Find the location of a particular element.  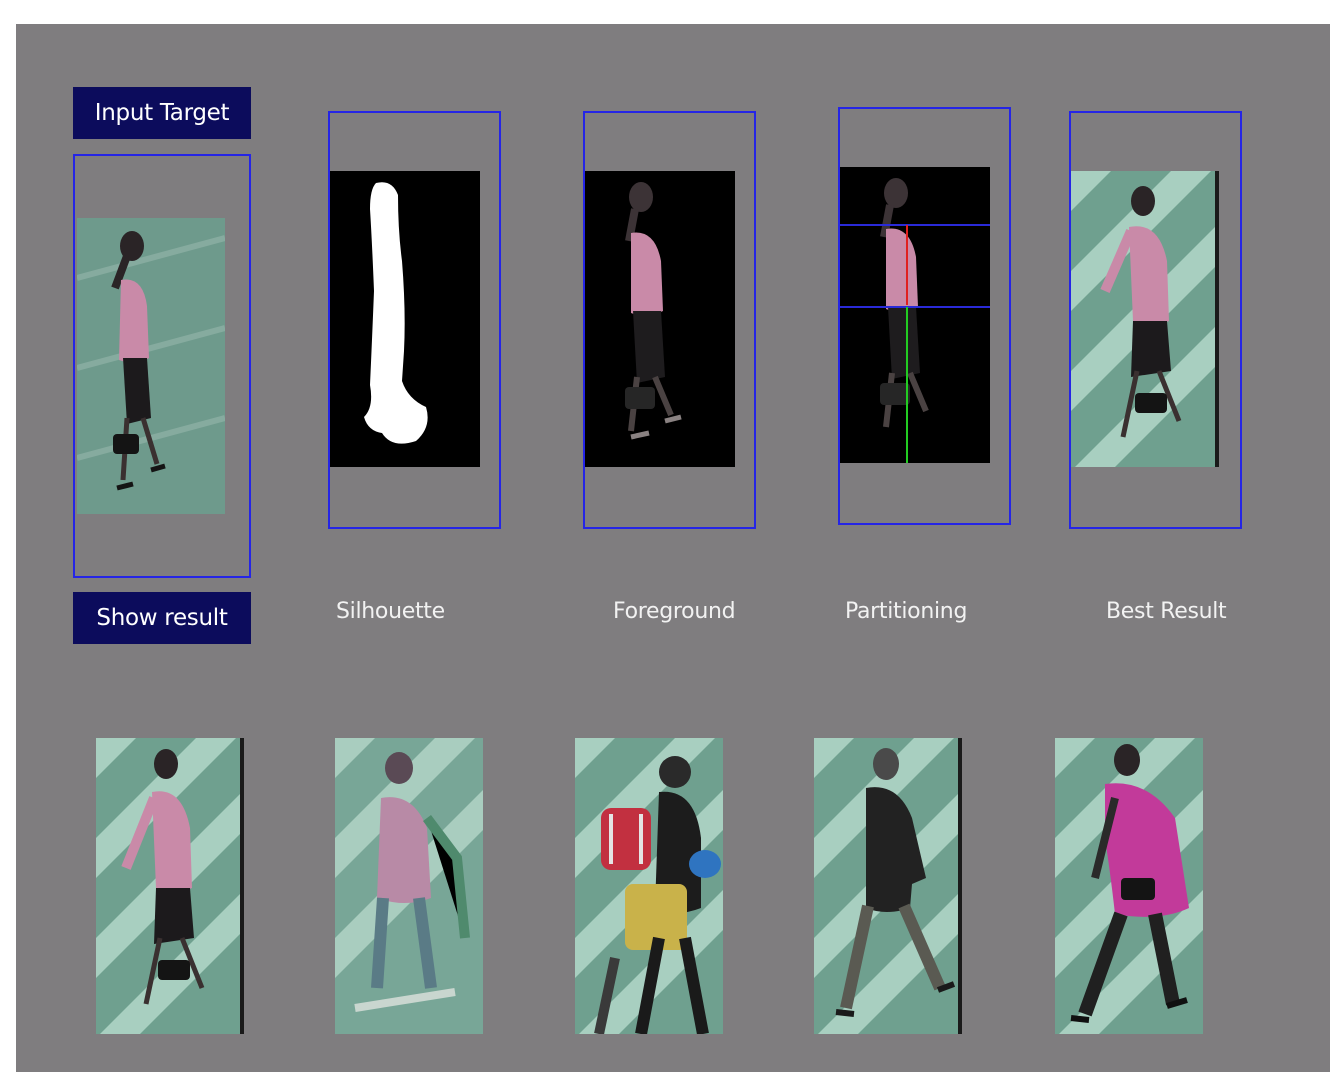

partitioning-frame is located at coordinates (924, 316).